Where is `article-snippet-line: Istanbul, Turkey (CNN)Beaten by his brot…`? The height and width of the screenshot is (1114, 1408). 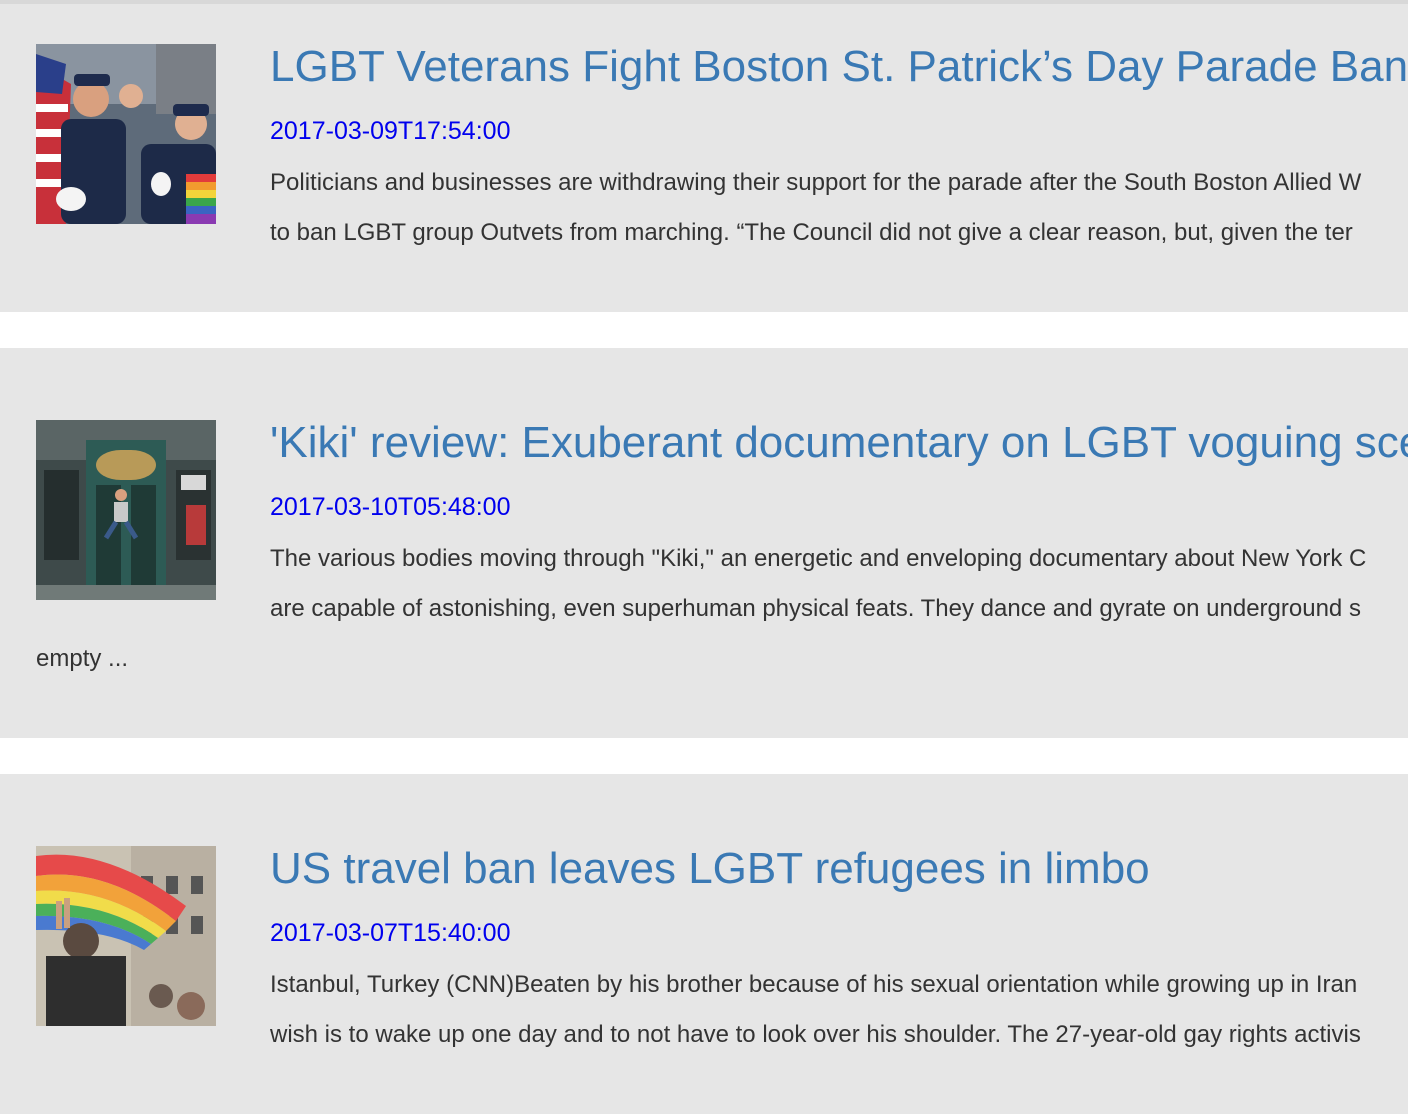
article-snippet-line: Istanbul, Turkey (CNN)Beaten by his brot… is located at coordinates (814, 984).